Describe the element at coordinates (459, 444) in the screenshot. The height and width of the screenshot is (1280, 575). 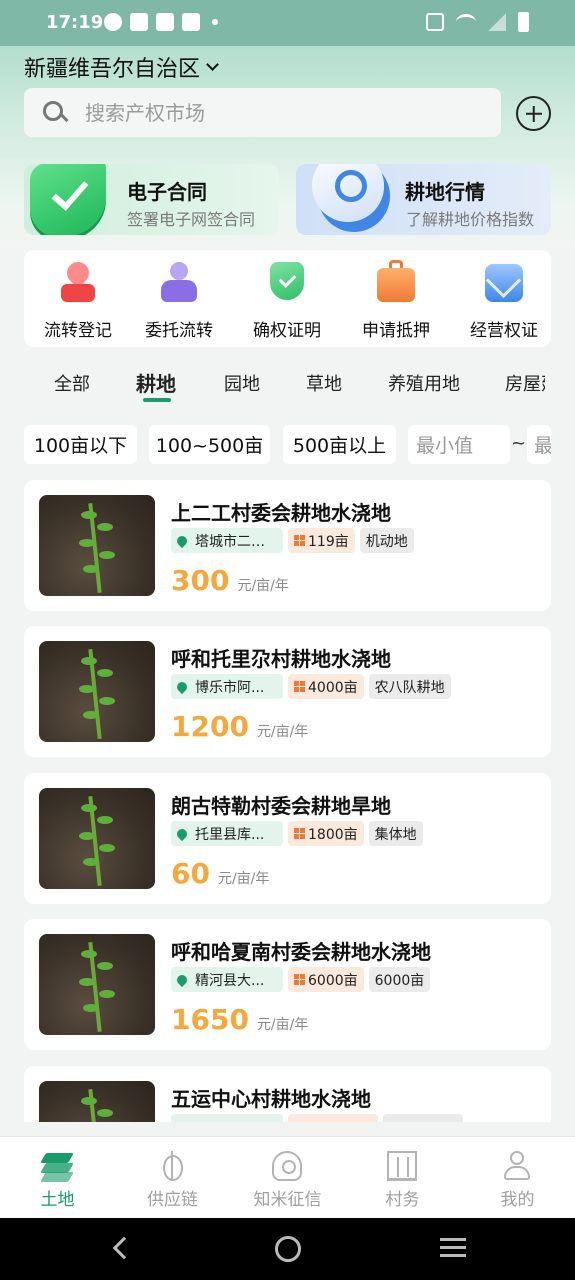
I see `min-area-input: 最小值` at that location.